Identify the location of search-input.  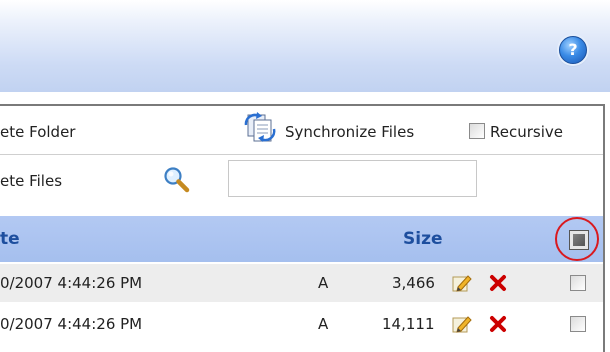
(352, 178).